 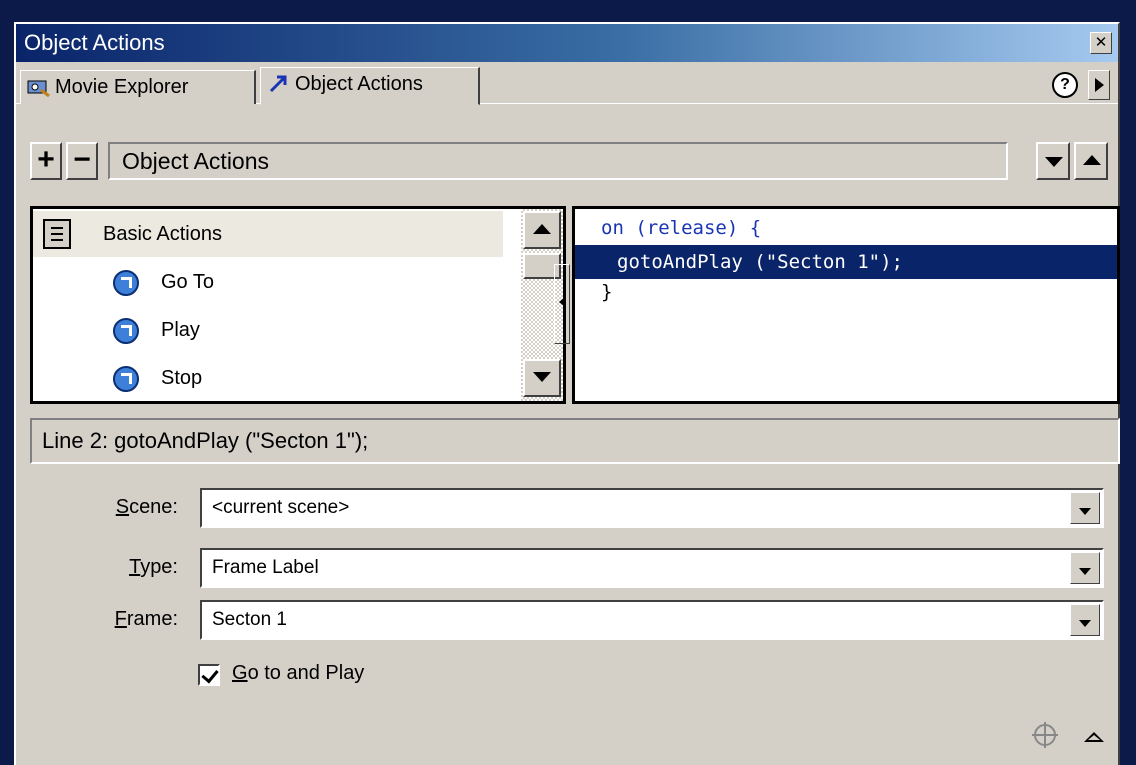 What do you see at coordinates (162, 234) in the screenshot?
I see `list-item-label: Basic Actions` at bounding box center [162, 234].